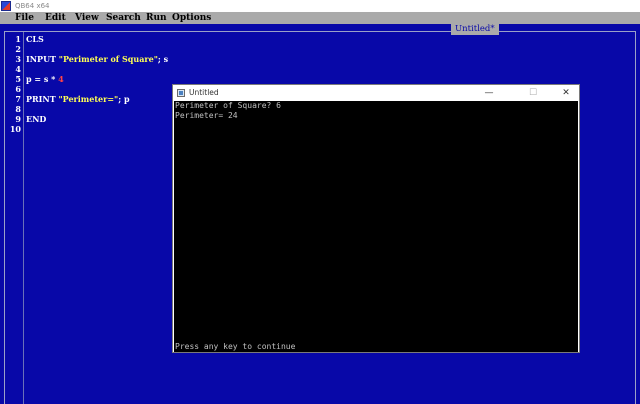 This screenshot has height=404, width=640. What do you see at coordinates (55, 18) in the screenshot?
I see `menu-edit: Edit` at bounding box center [55, 18].